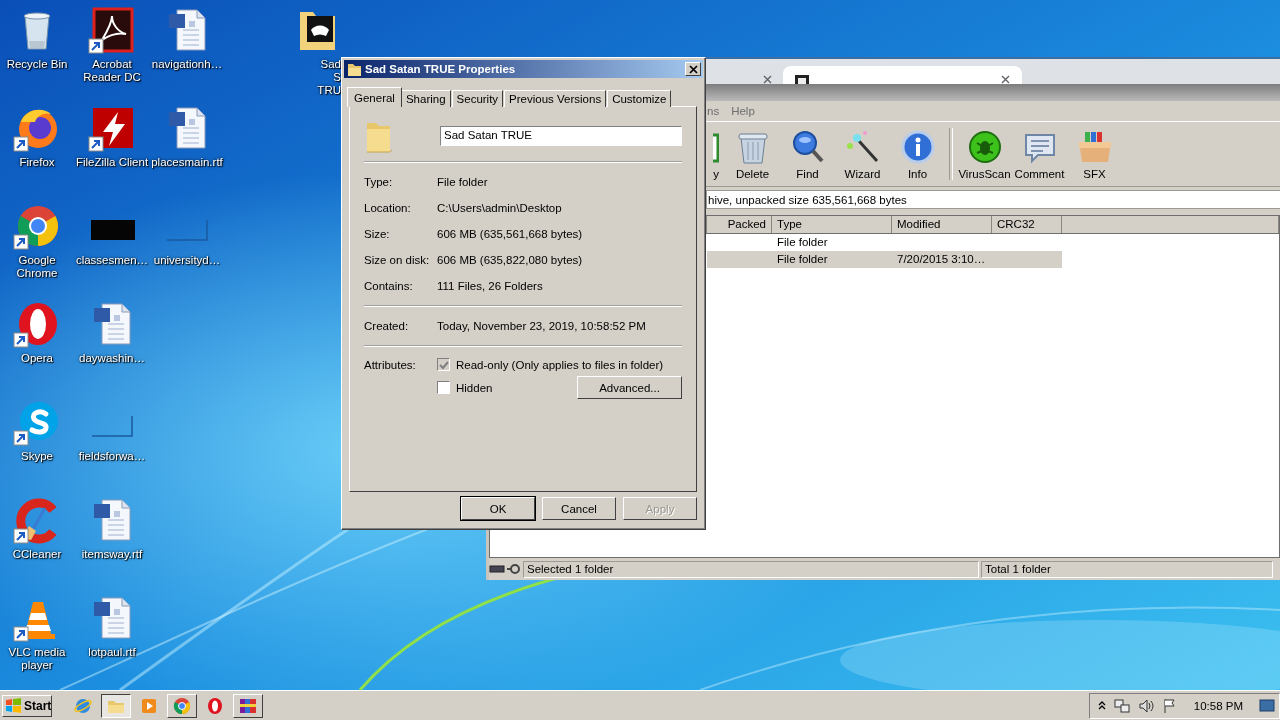 The height and width of the screenshot is (720, 1280). I want to click on toolbar-button: y, so click(715, 157).